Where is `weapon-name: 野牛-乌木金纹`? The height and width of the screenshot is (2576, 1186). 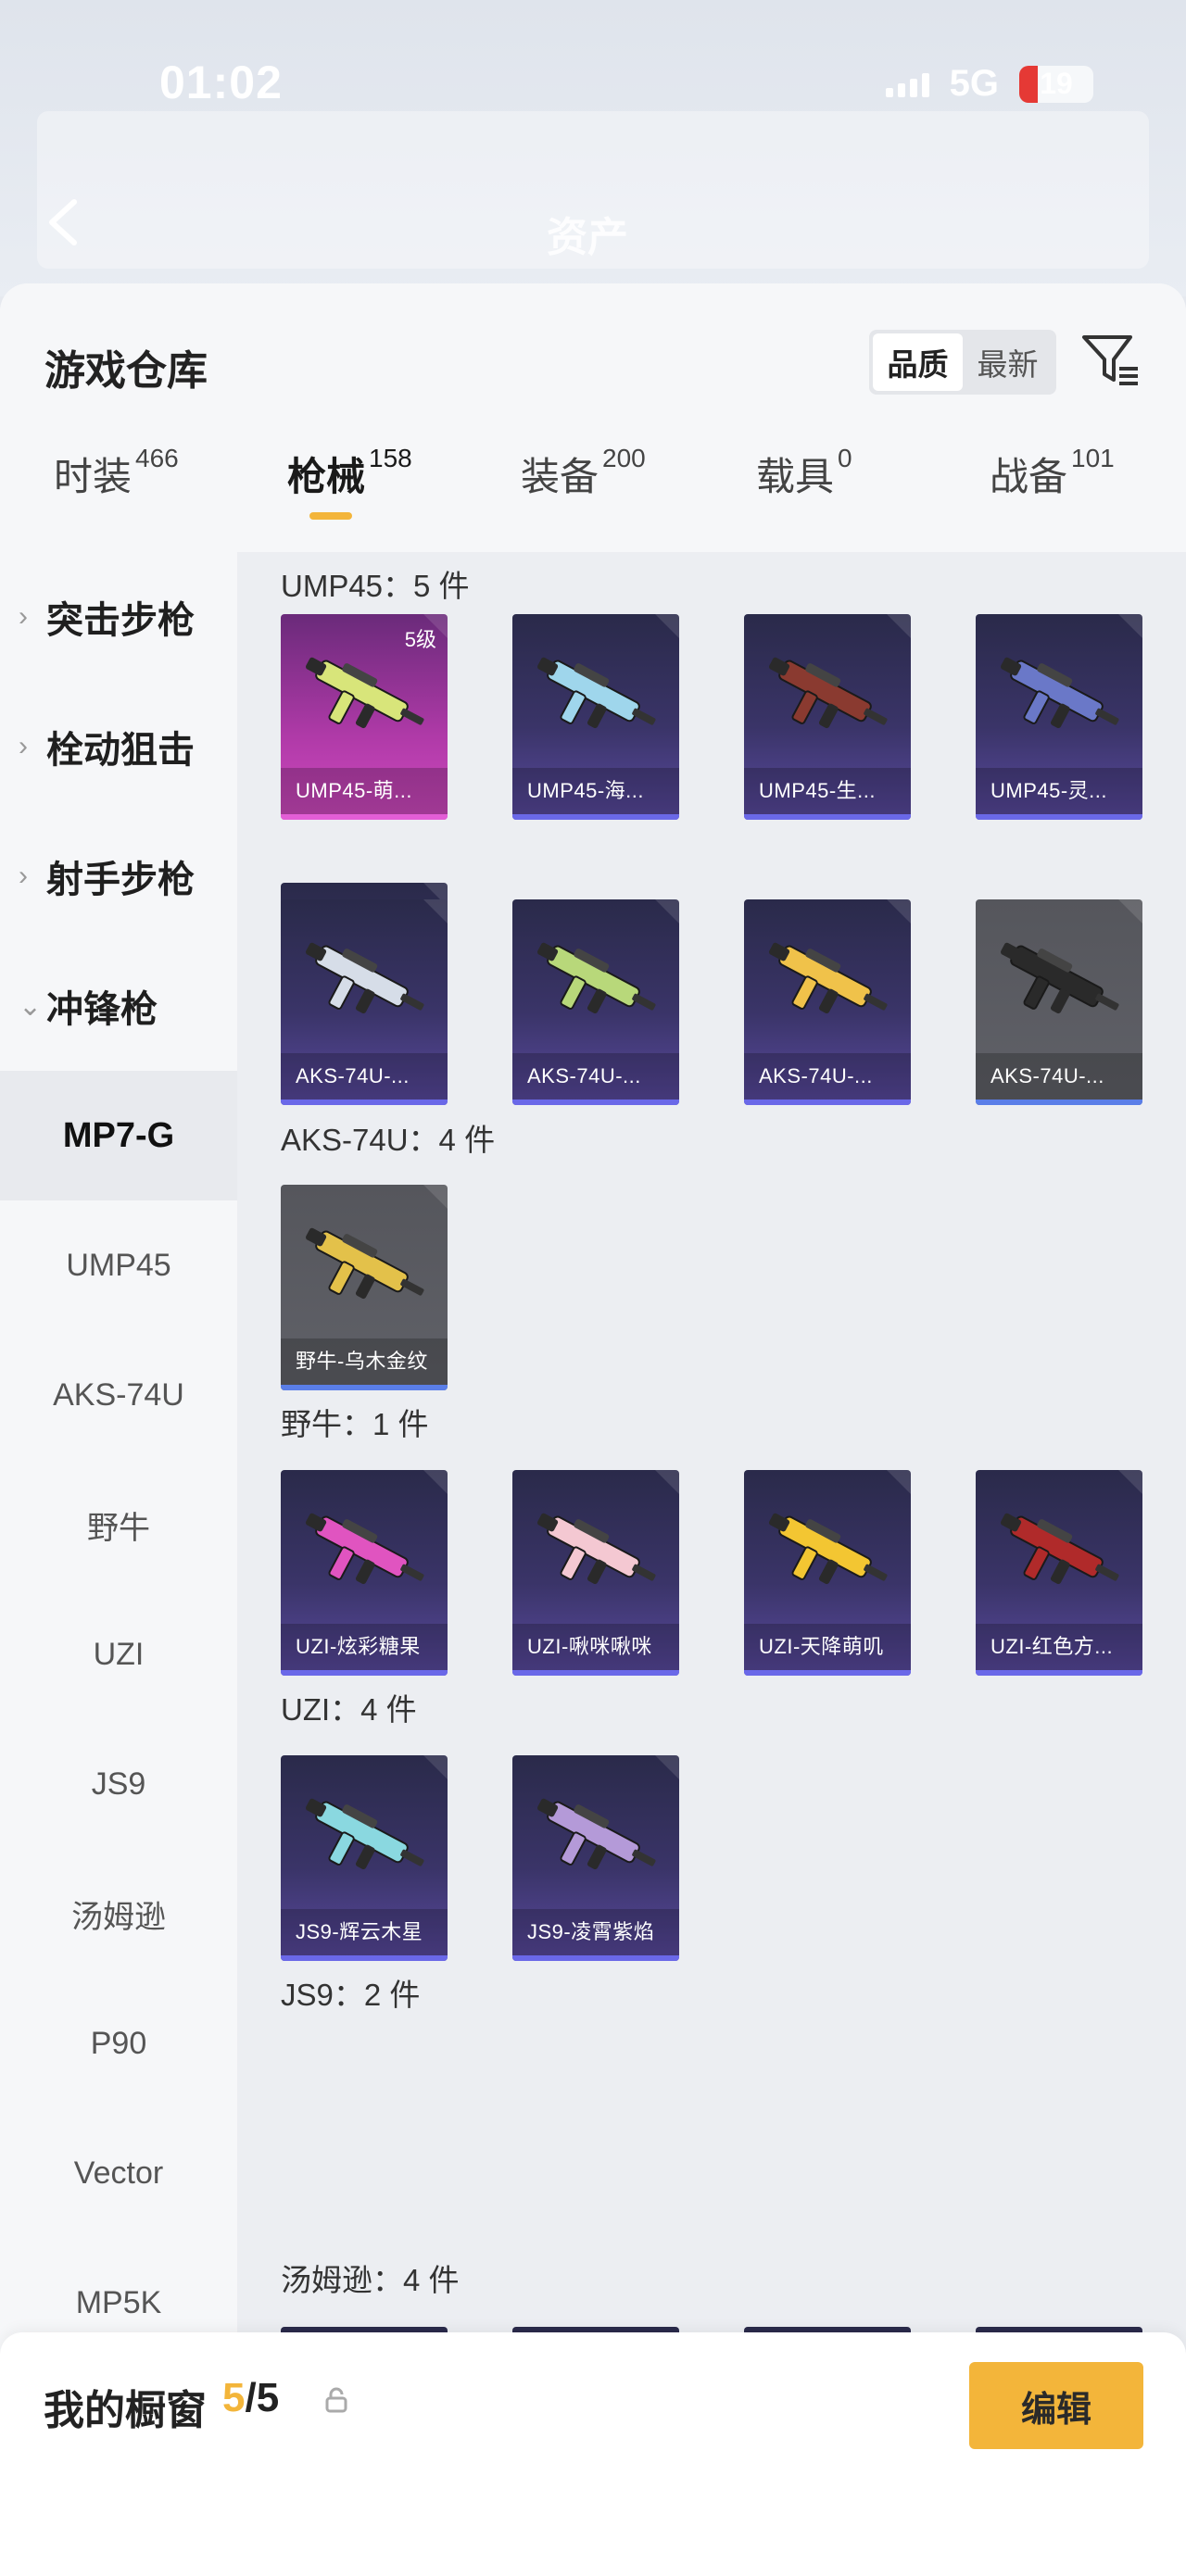
weapon-name: 野牛-乌木金纹 is located at coordinates (364, 1361).